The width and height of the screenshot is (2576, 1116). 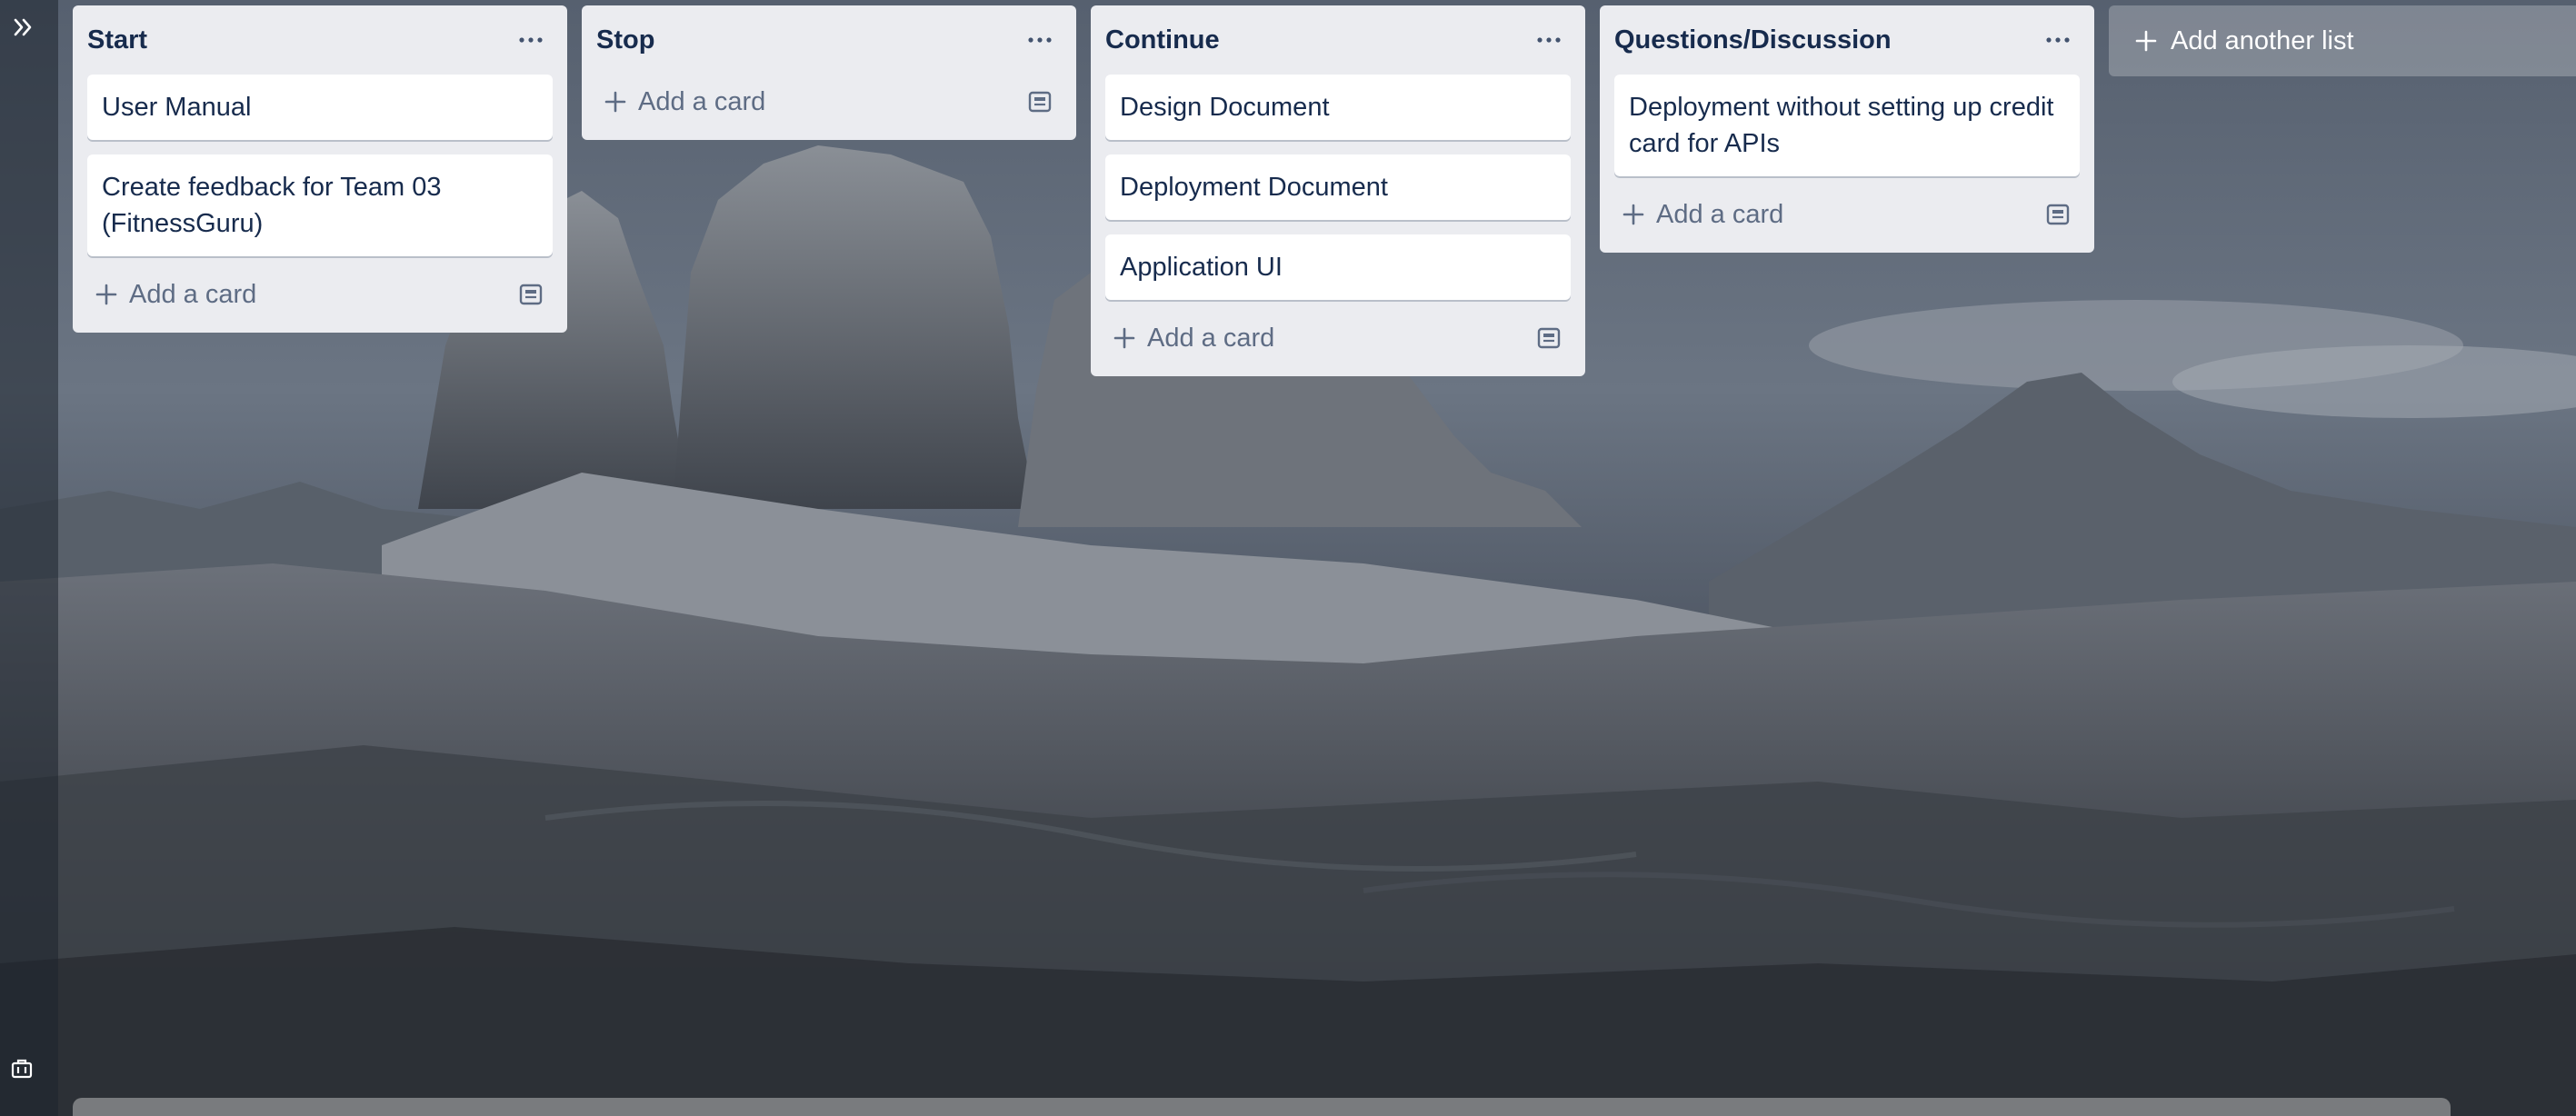 I want to click on list-header: Questions/Discussion, so click(x=1847, y=40).